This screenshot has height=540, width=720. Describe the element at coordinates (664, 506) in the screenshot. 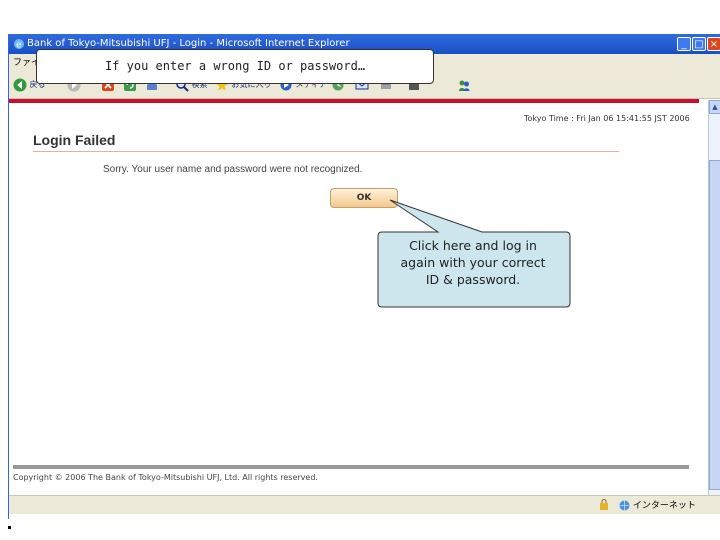

I see `internet-zone-label: インターネット` at that location.